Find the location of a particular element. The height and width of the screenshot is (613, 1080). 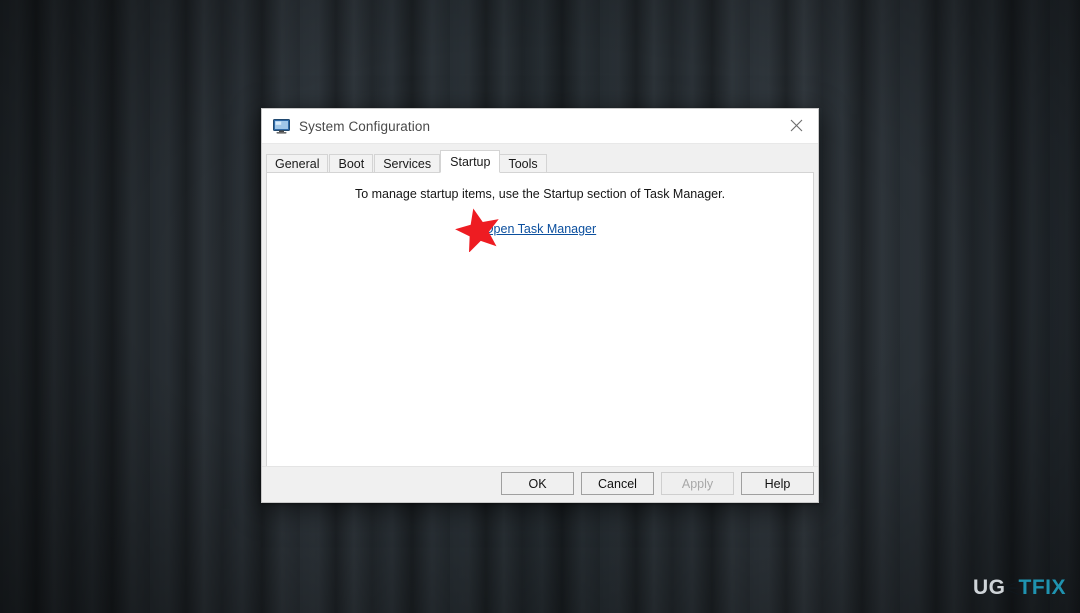

open-task-manager-row: Open Task Manager is located at coordinates (540, 230).